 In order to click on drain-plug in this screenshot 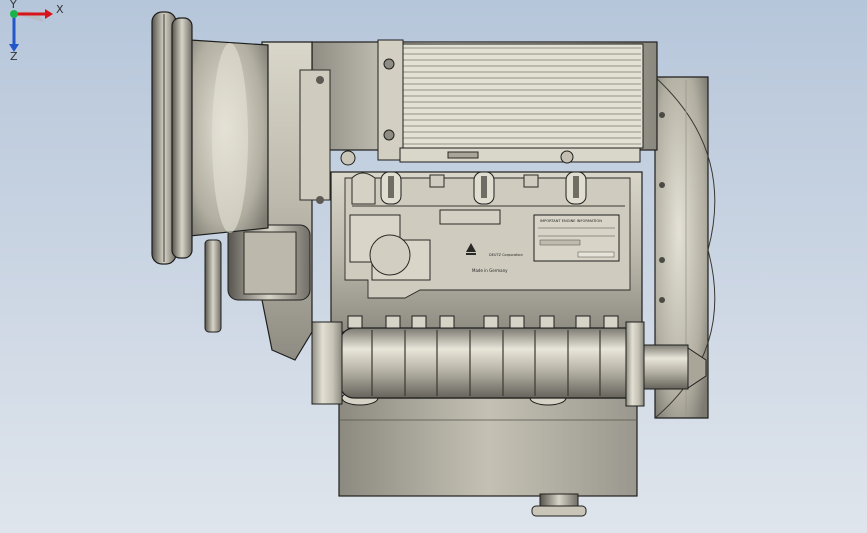, I will do `click(559, 505)`.